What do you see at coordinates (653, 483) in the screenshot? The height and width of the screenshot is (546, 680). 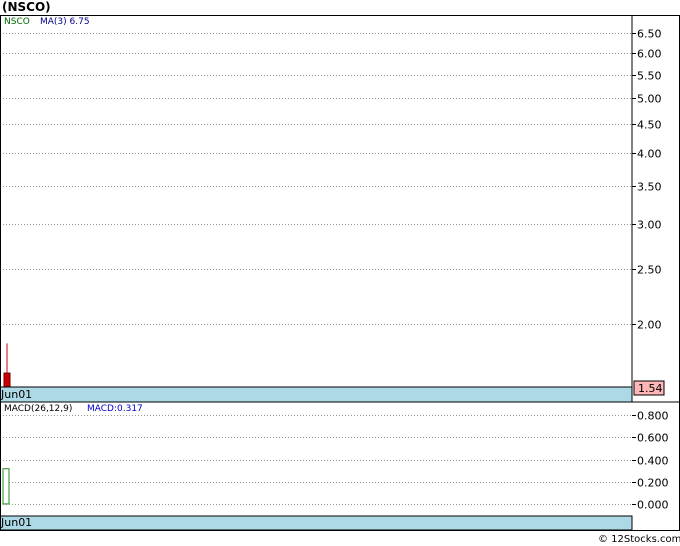 I see `macd-tick-label: 0.200` at bounding box center [653, 483].